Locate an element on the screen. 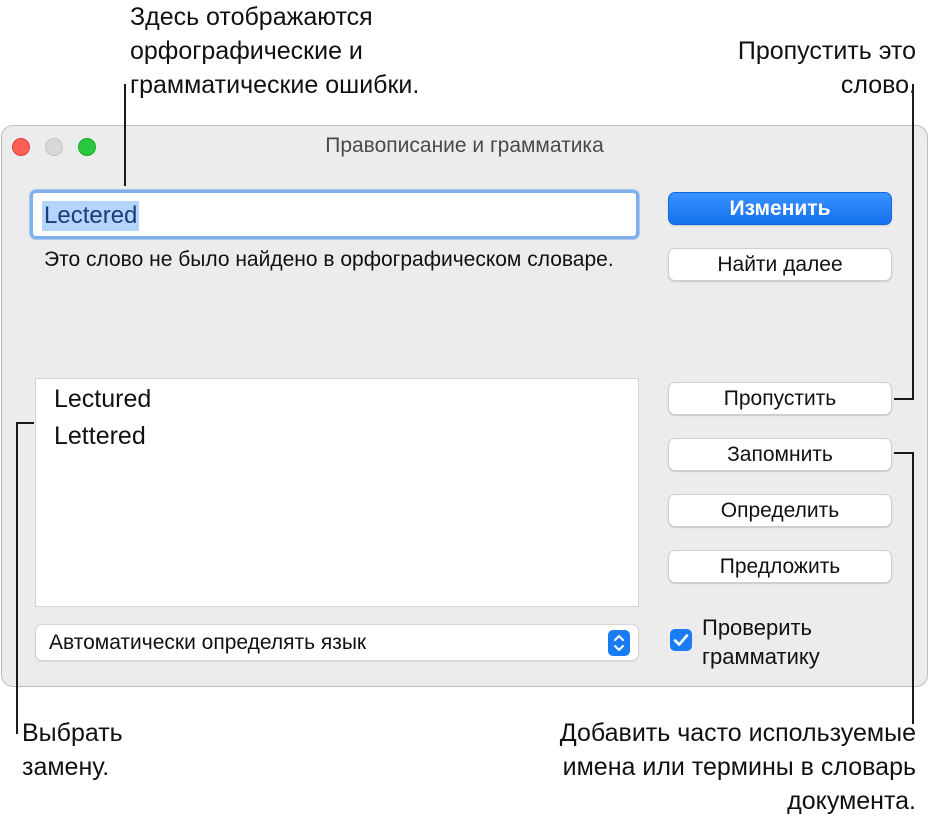 The height and width of the screenshot is (827, 931). callout-line: орфографические и is located at coordinates (246, 51).